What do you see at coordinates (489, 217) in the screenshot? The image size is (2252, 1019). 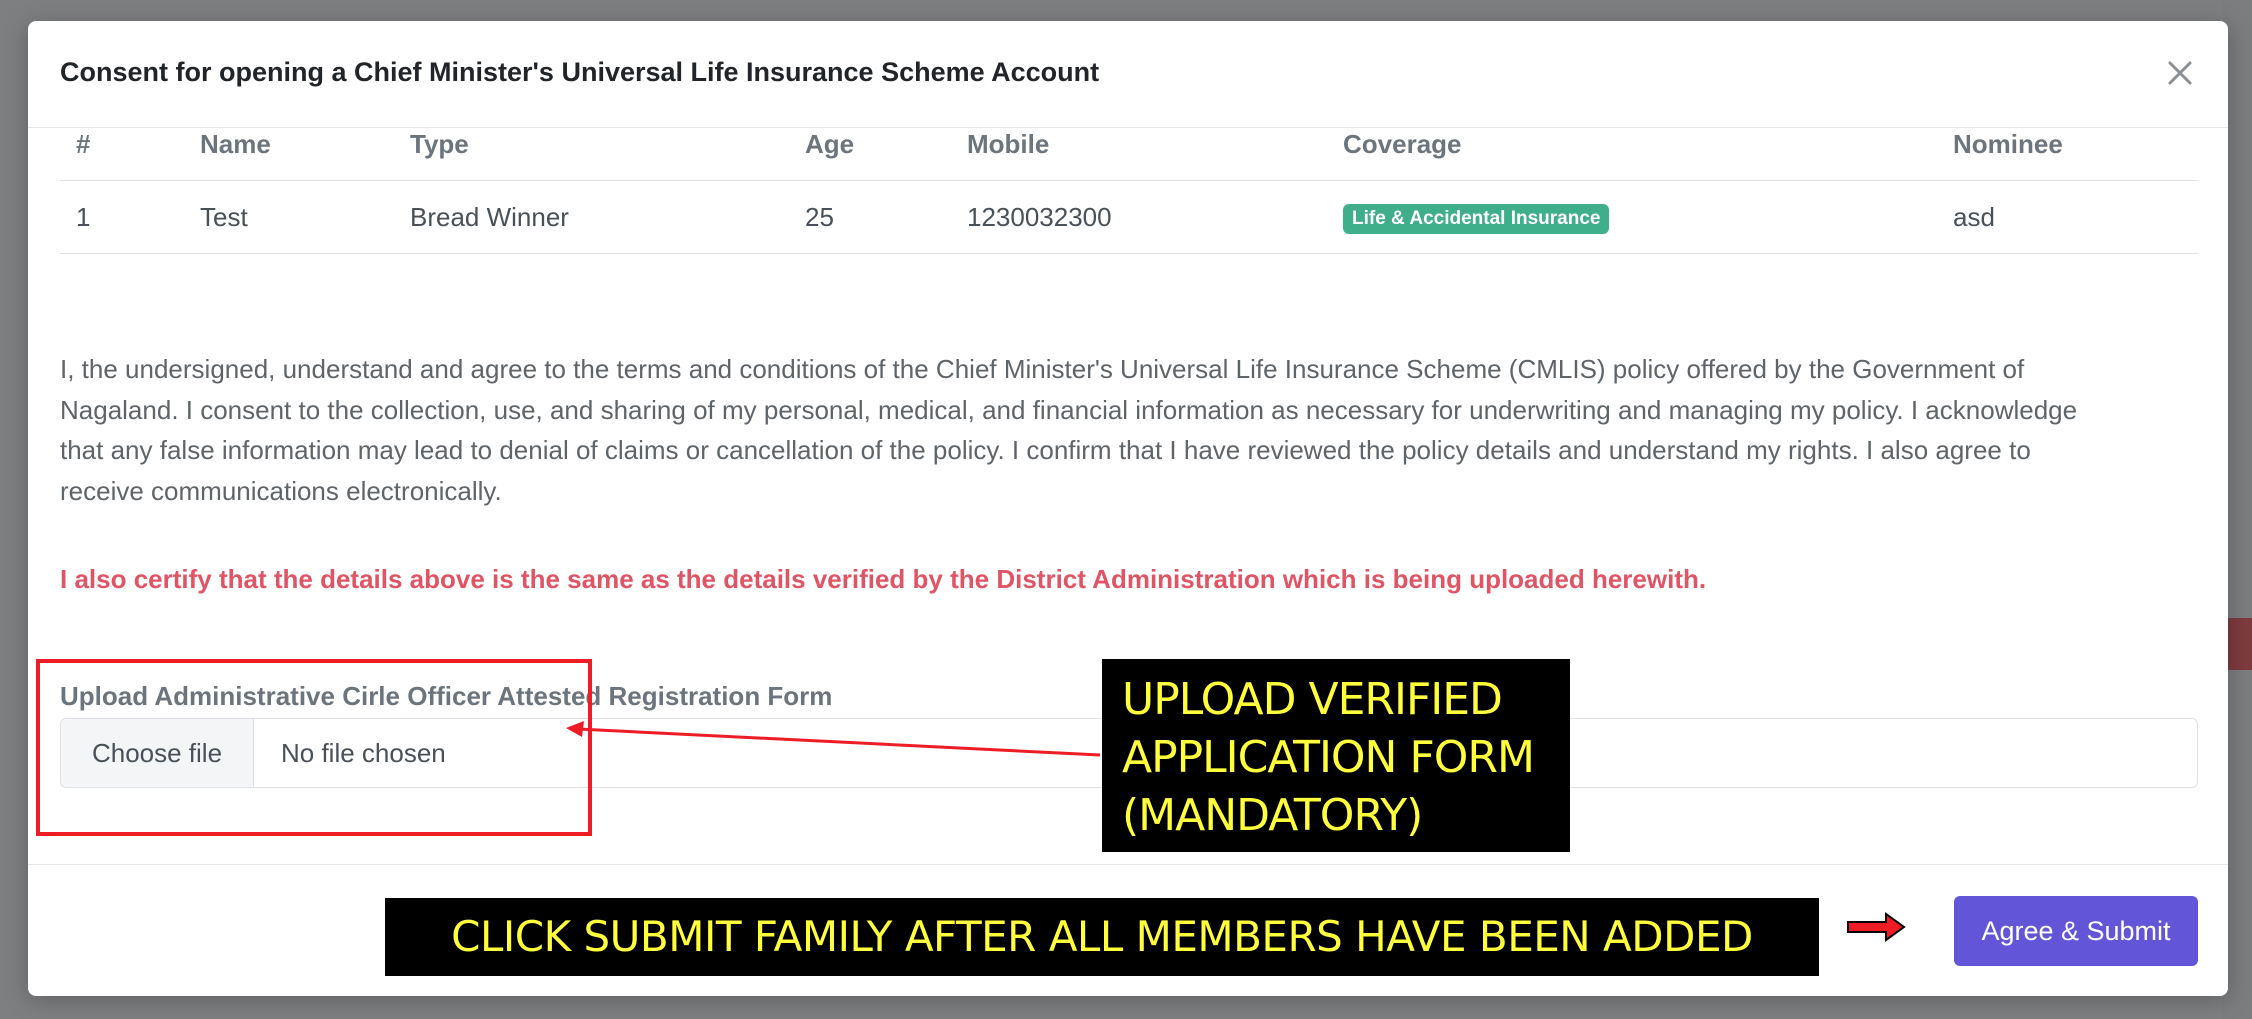 I see `cell-type: Bread Winner` at bounding box center [489, 217].